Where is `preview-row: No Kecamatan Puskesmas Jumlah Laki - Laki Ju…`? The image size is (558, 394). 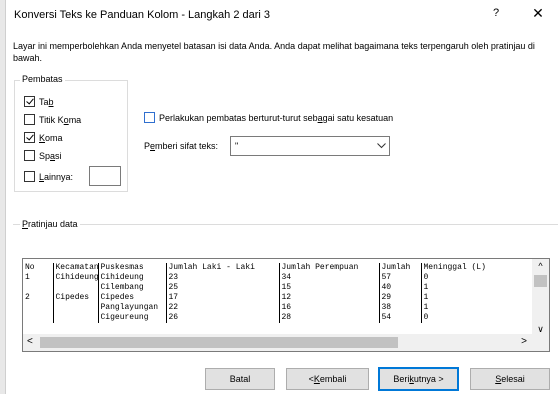
preview-row: No Kecamatan Puskesmas Jumlah Laki - Laki Ju… is located at coordinates (272, 268).